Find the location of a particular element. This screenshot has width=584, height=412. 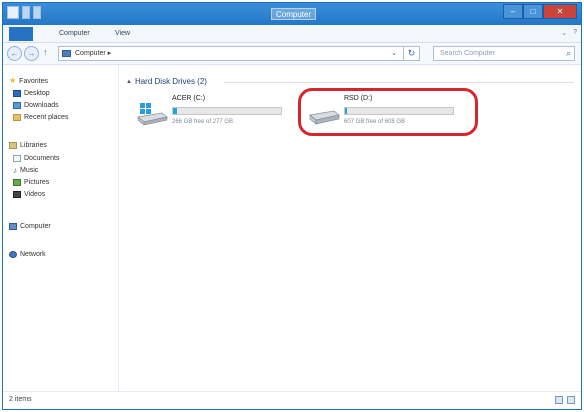

sidebar-item-label: Libraries is located at coordinates (33, 145).